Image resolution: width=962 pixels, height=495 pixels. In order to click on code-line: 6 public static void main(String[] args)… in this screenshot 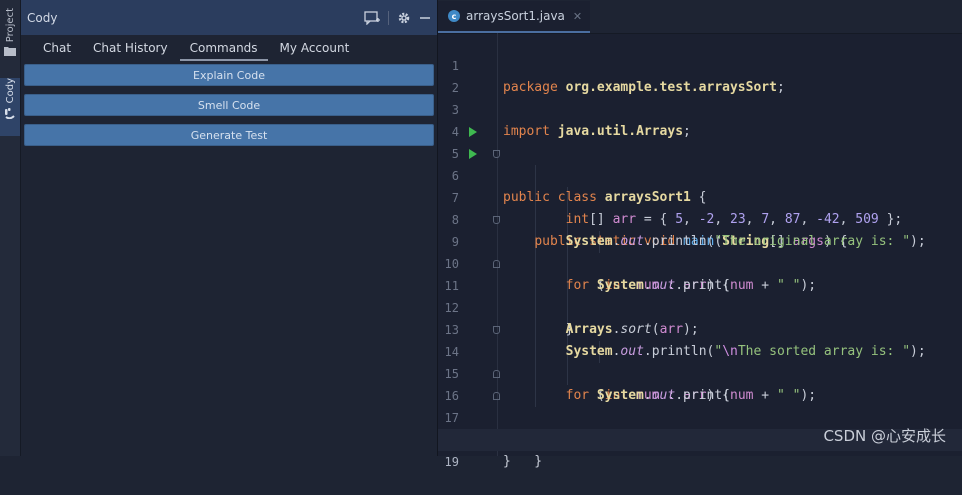, I will do `click(700, 196)`.